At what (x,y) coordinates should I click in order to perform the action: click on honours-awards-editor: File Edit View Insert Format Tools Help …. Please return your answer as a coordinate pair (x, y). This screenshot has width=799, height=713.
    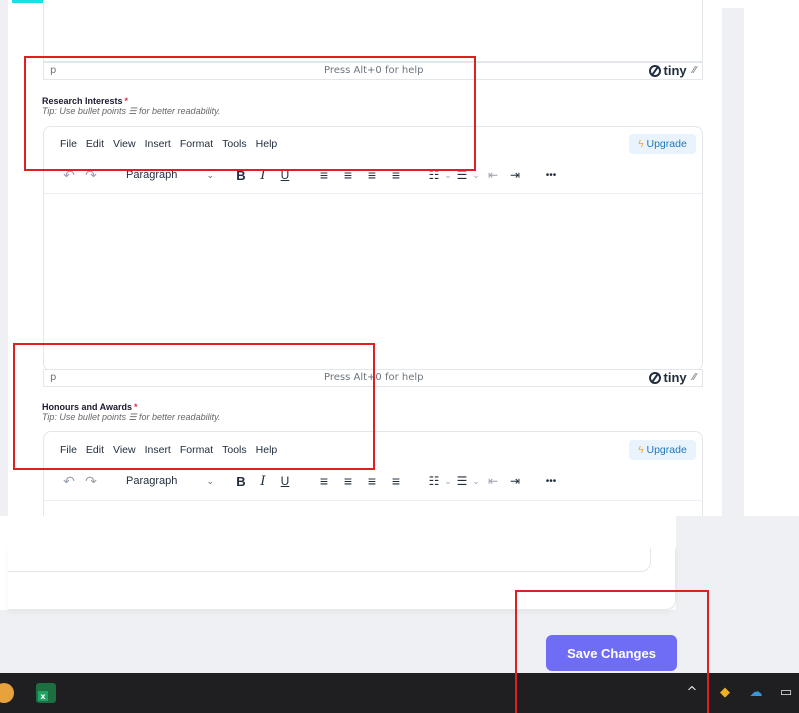
    Looking at the image, I should click on (373, 476).